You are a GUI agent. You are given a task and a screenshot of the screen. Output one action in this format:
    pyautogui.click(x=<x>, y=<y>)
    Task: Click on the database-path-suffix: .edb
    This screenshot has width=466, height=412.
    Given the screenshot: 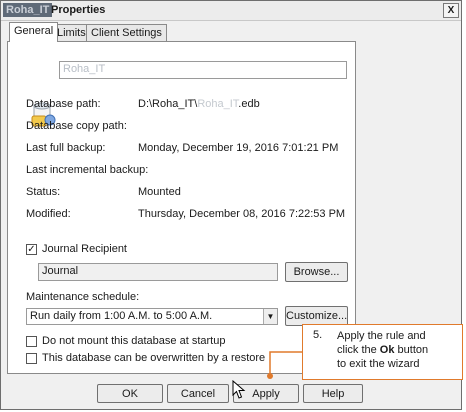 What is the action you would take?
    pyautogui.click(x=249, y=104)
    